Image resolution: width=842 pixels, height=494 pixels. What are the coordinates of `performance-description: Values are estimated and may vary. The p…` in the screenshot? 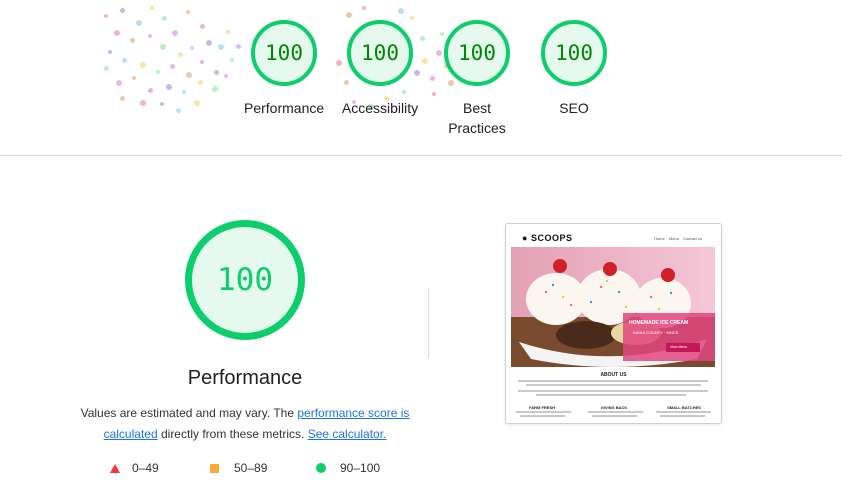 It's located at (245, 424).